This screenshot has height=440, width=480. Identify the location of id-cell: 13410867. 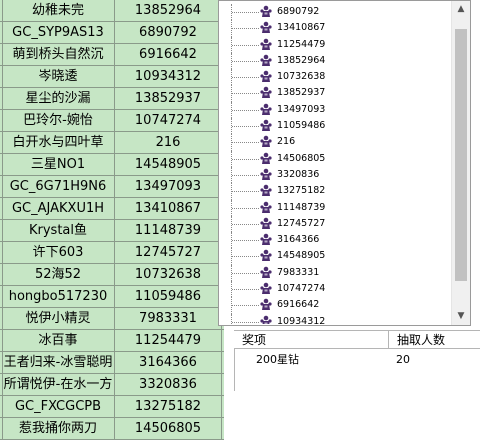
(168, 208).